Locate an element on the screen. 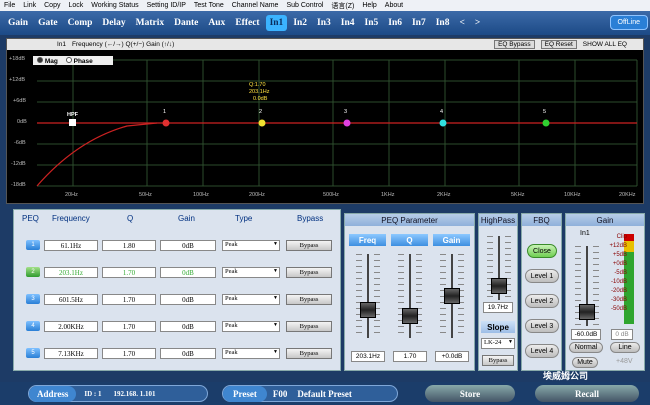  peq-frequency-field: 2.00KHz is located at coordinates (71, 326).